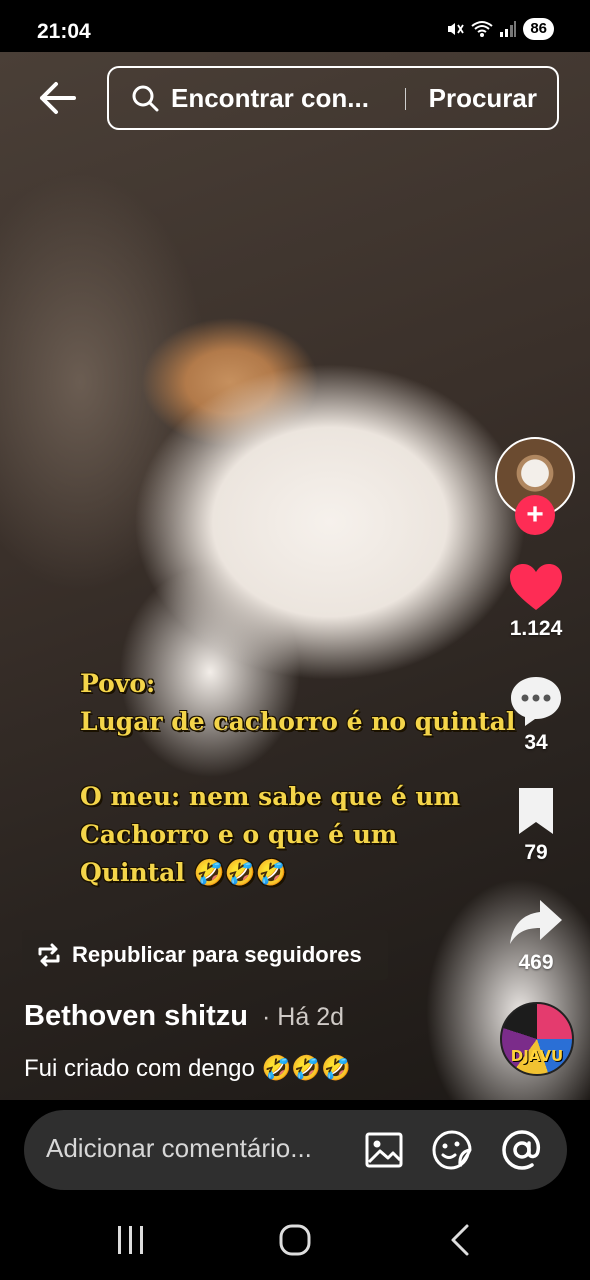  Describe the element at coordinates (49, 955) in the screenshot. I see `repost-icon` at that location.